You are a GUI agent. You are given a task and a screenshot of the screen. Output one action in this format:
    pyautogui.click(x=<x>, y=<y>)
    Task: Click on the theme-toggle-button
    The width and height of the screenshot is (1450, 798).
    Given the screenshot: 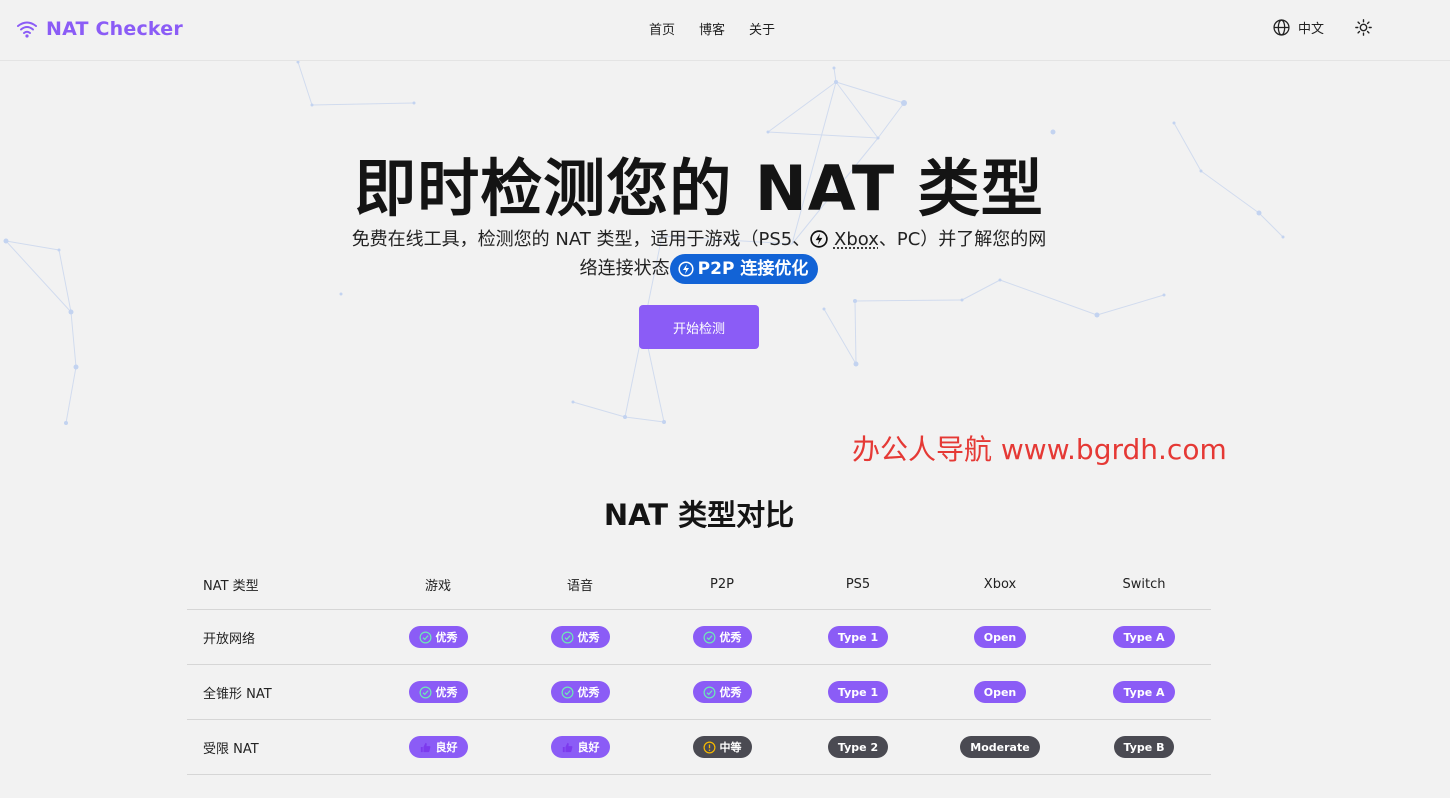 What is the action you would take?
    pyautogui.click(x=1363, y=29)
    